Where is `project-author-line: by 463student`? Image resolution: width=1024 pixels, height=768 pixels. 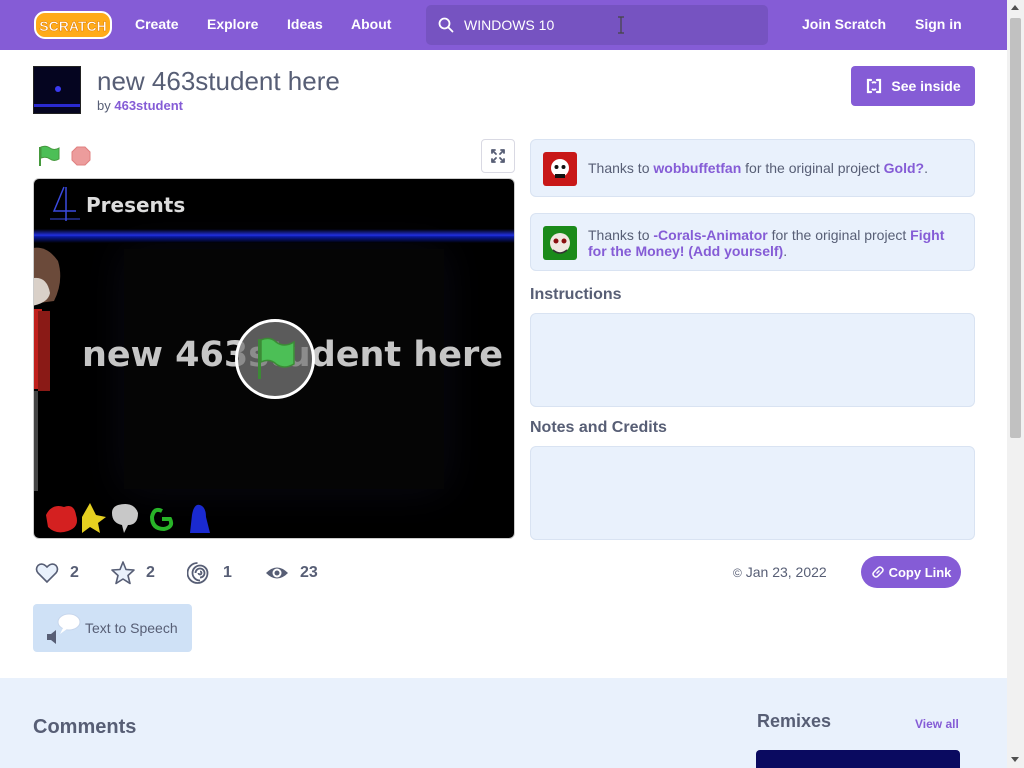 project-author-line: by 463student is located at coordinates (140, 105).